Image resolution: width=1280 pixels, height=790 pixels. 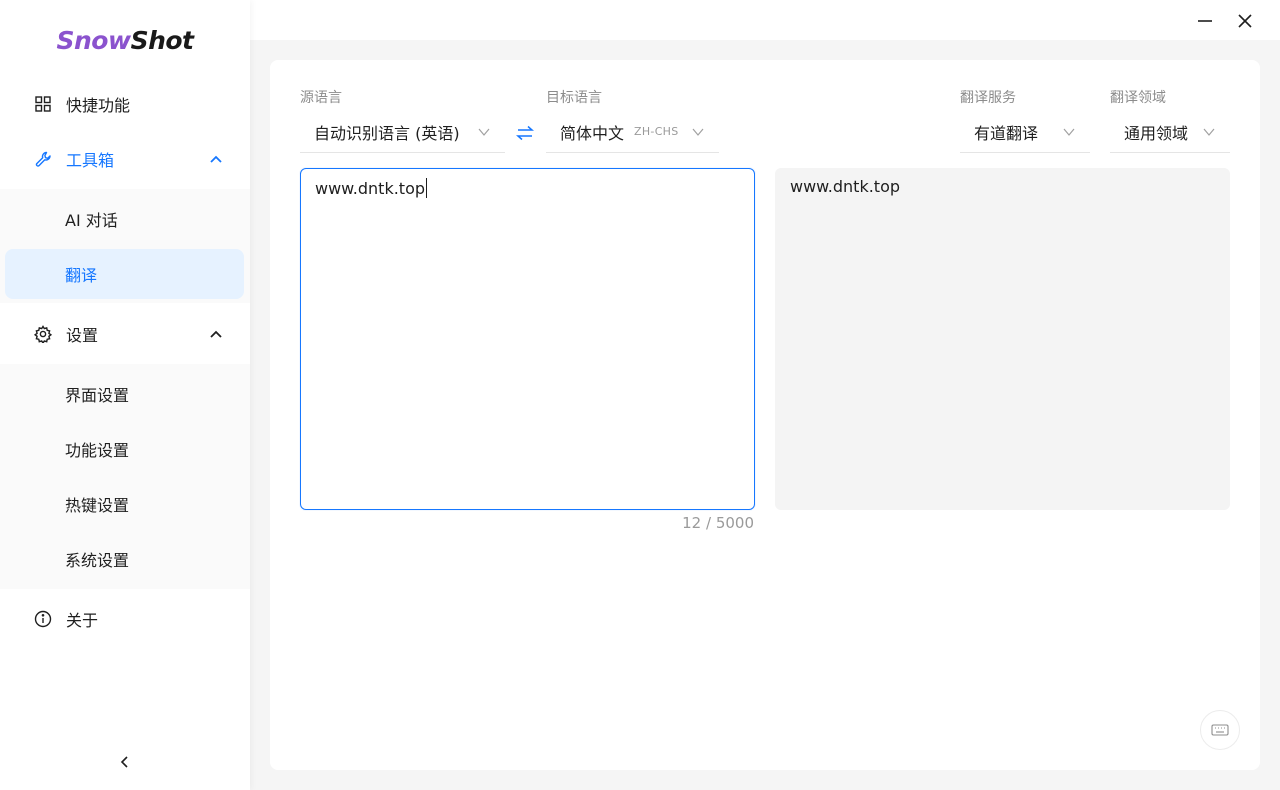 I want to click on minimize-button, so click(x=1205, y=21).